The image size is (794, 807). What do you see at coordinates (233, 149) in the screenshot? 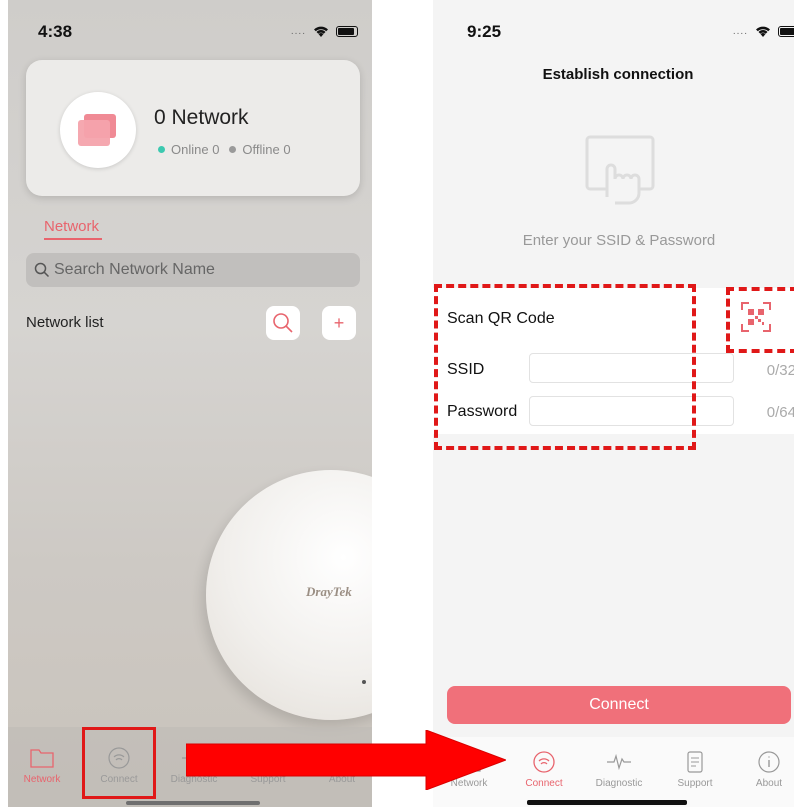
I see `offline-dot` at bounding box center [233, 149].